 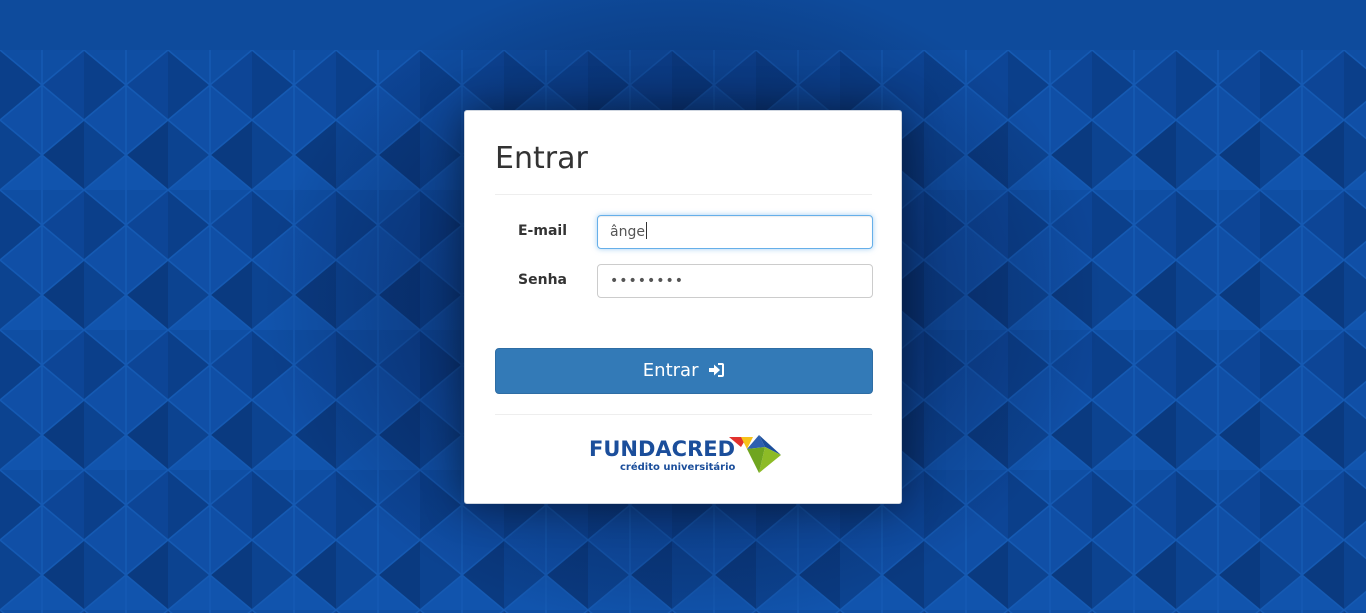 I want to click on submit-button-label: Entrar, so click(x=670, y=370).